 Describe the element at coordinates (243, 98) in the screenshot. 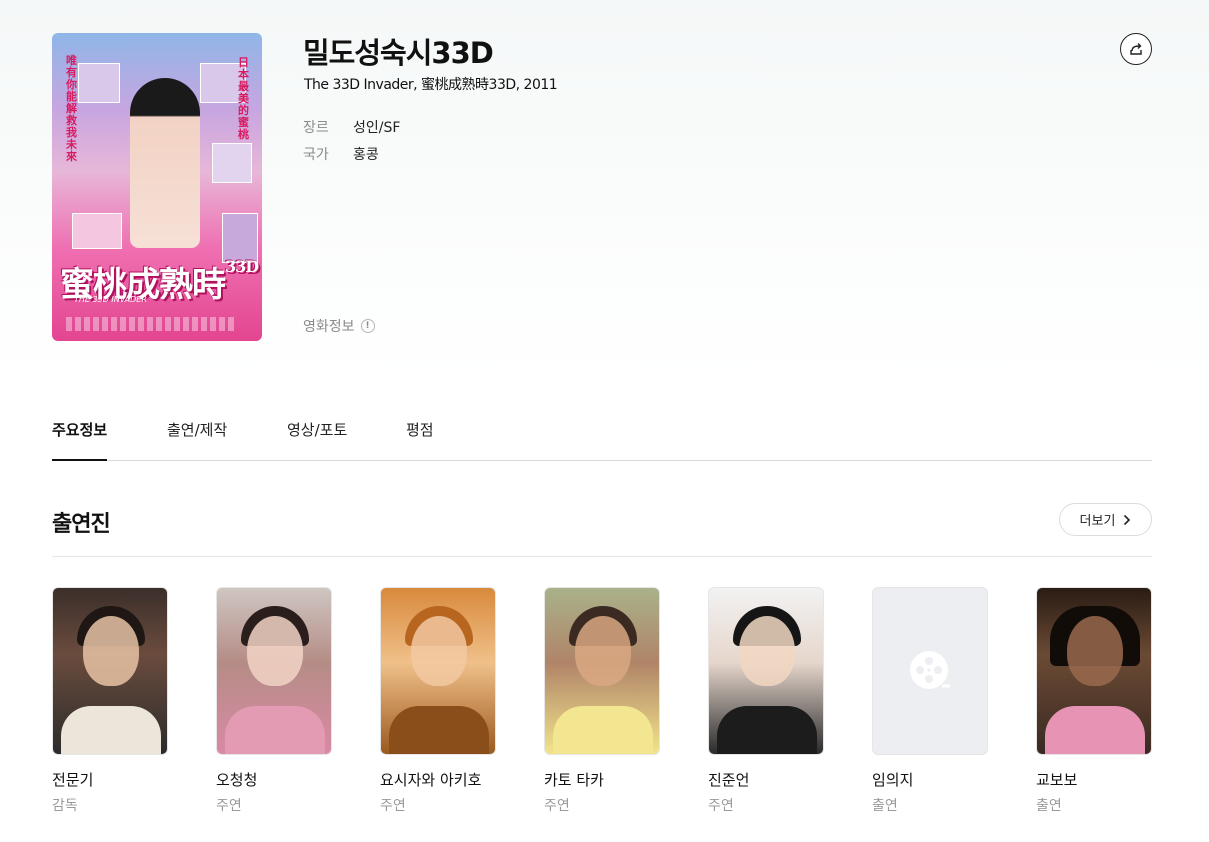

I see `poster-vertical-text-right: 日本最美的蜜桃` at that location.